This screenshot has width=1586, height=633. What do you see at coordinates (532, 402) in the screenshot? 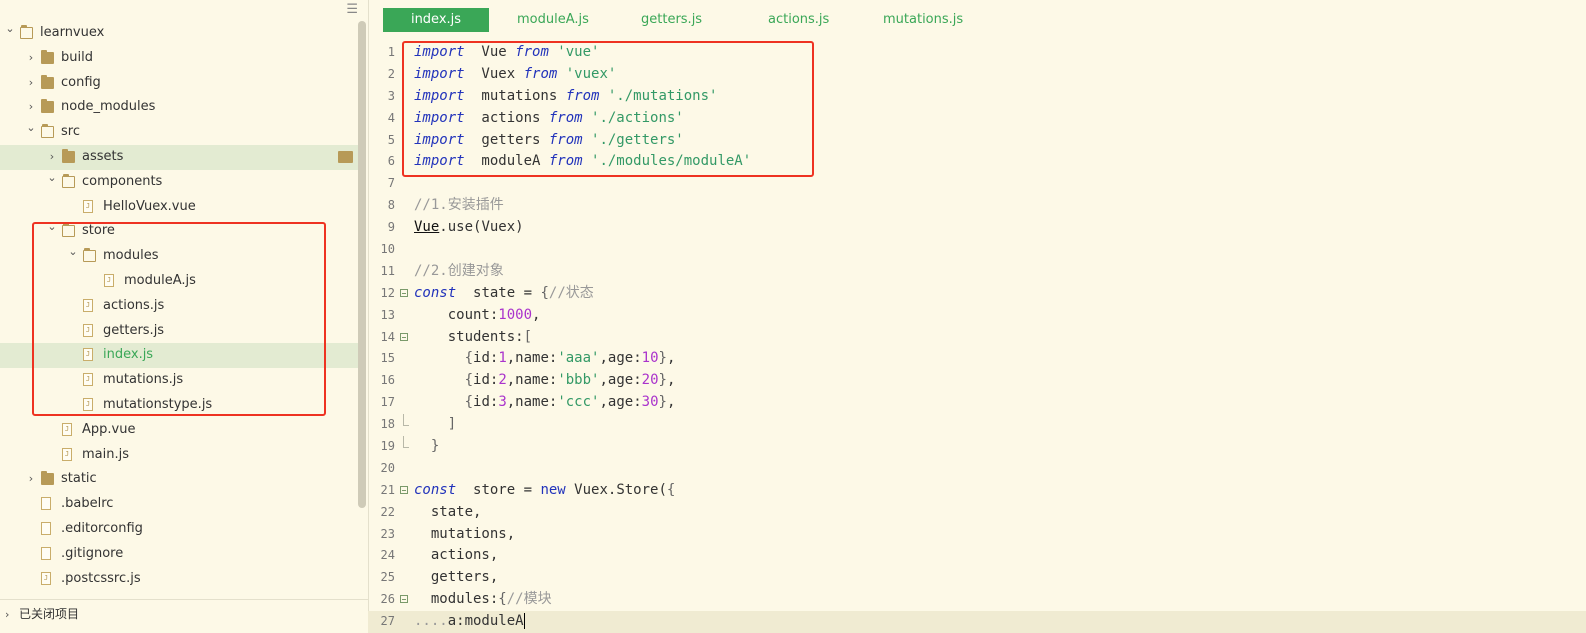
I see `code-token: ,name:` at bounding box center [532, 402].